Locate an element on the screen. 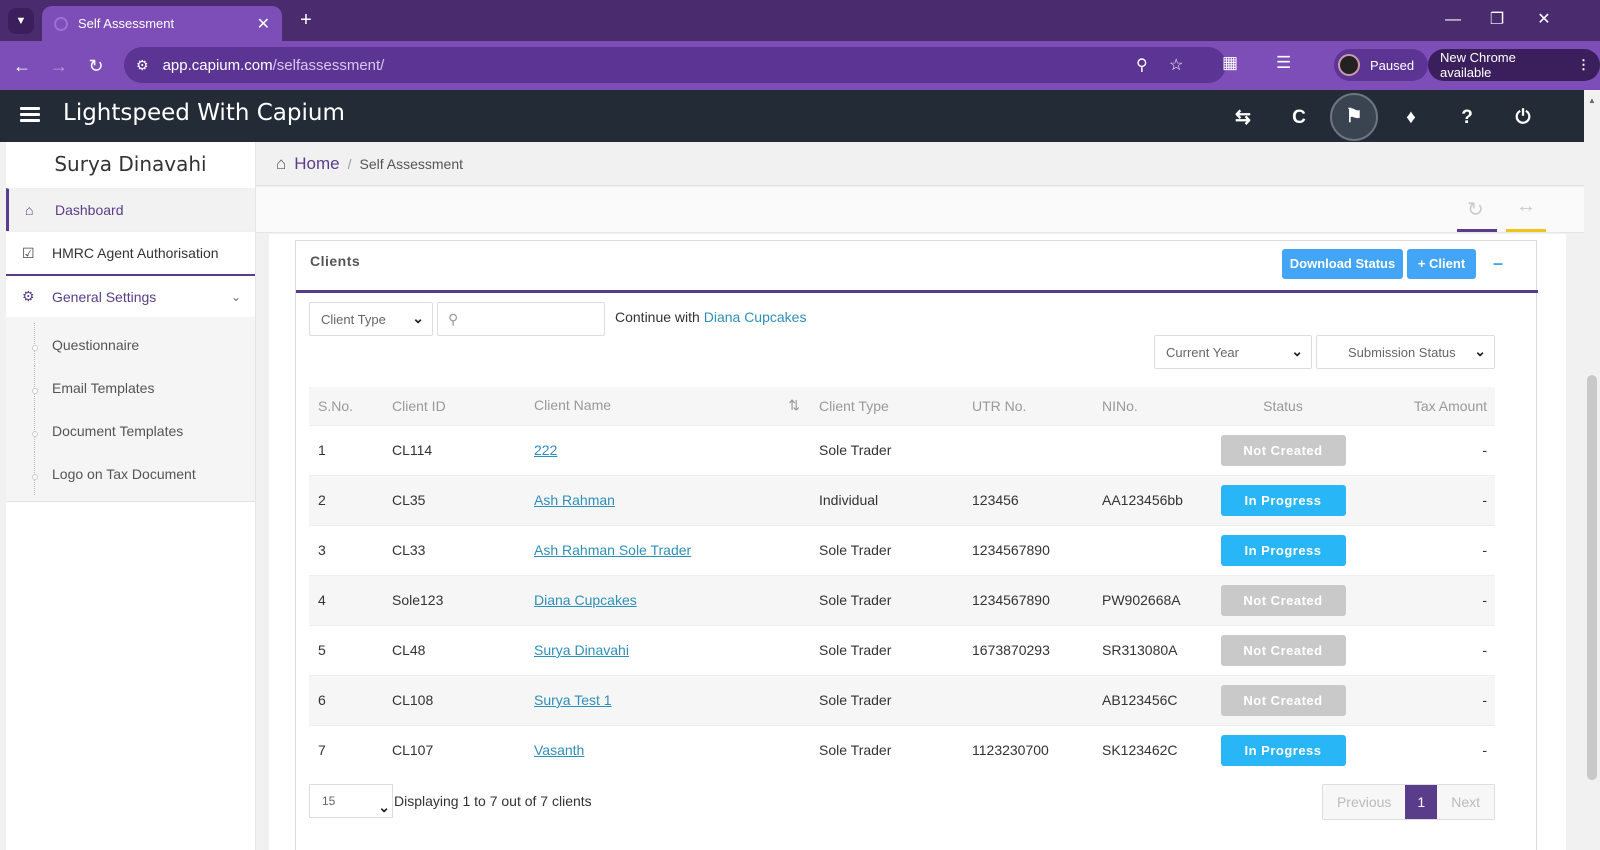 The width and height of the screenshot is (1600, 850). download-status-button: Download Status is located at coordinates (1342, 264).